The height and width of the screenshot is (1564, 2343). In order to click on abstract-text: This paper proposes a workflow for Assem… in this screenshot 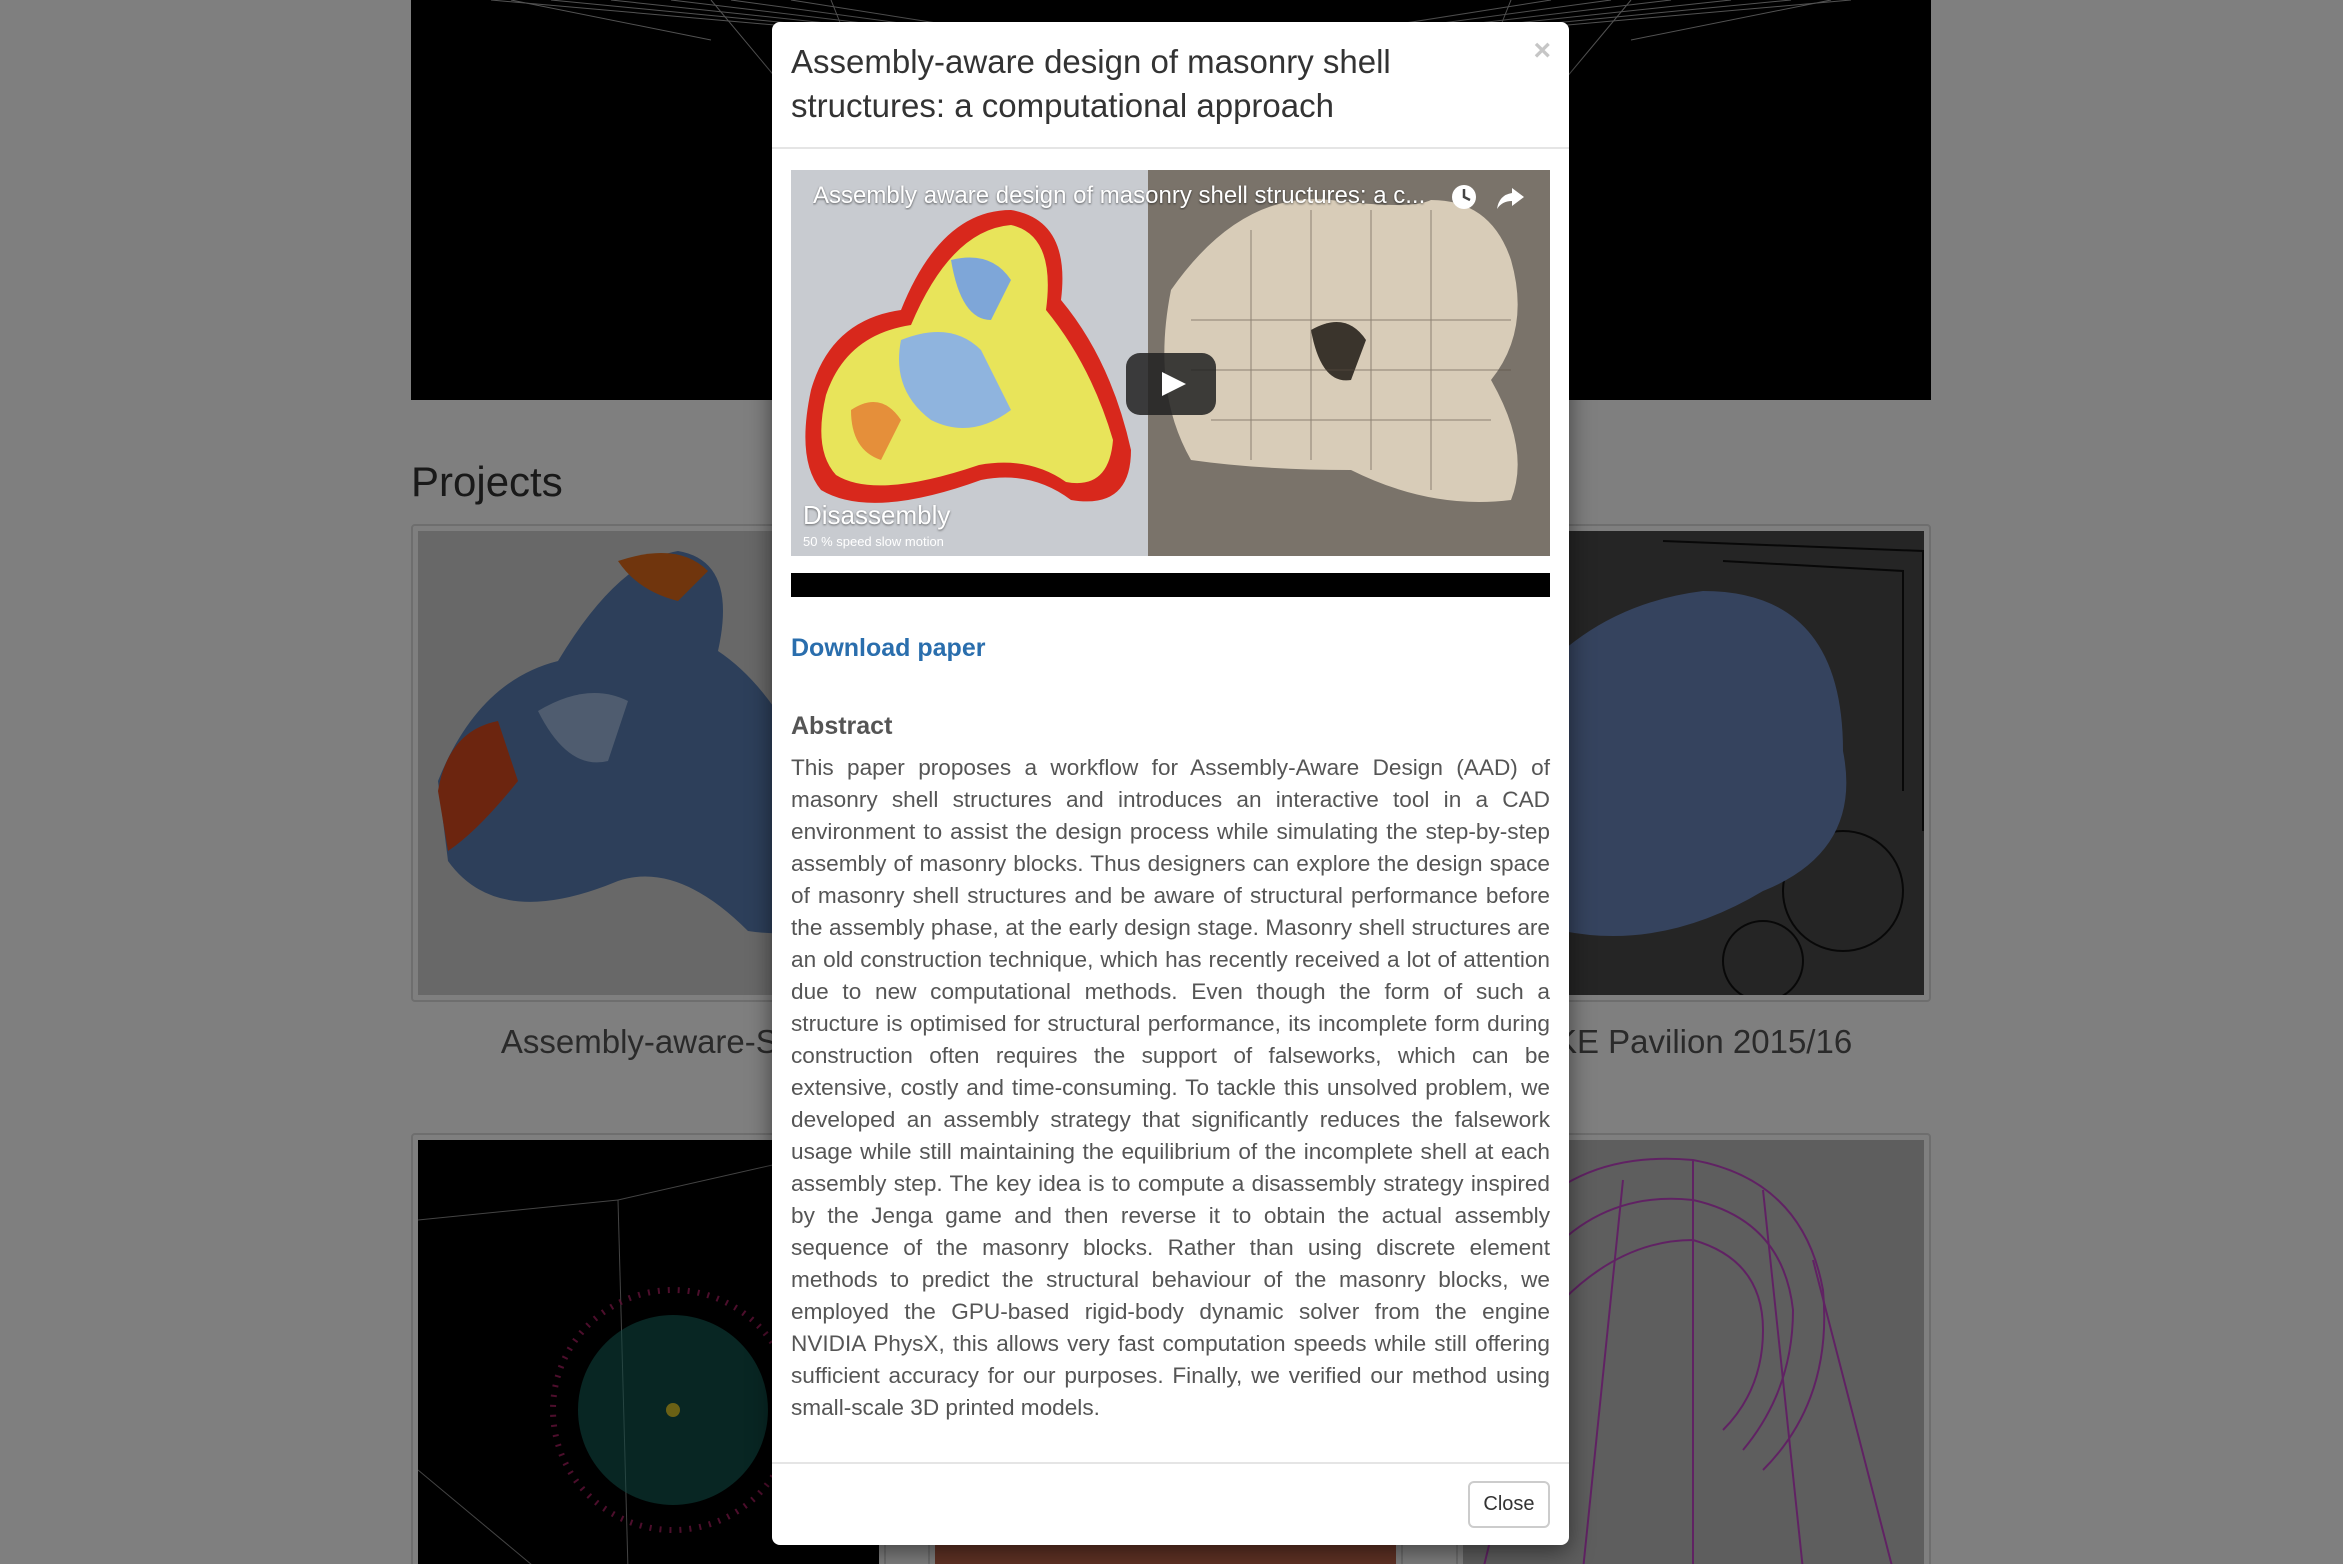, I will do `click(1170, 1087)`.